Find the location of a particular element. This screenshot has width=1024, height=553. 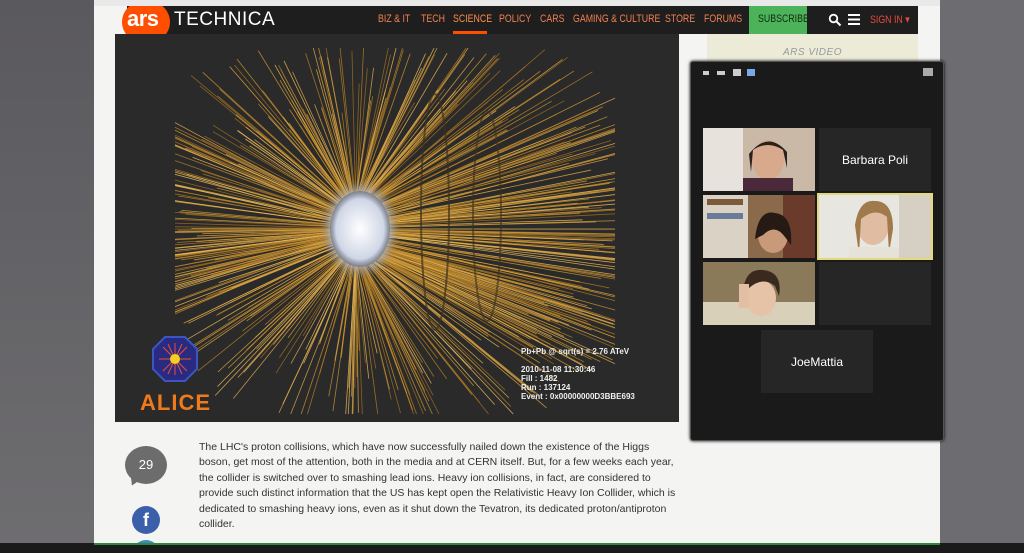

participant-name-2: Barbara Poli is located at coordinates (875, 160).